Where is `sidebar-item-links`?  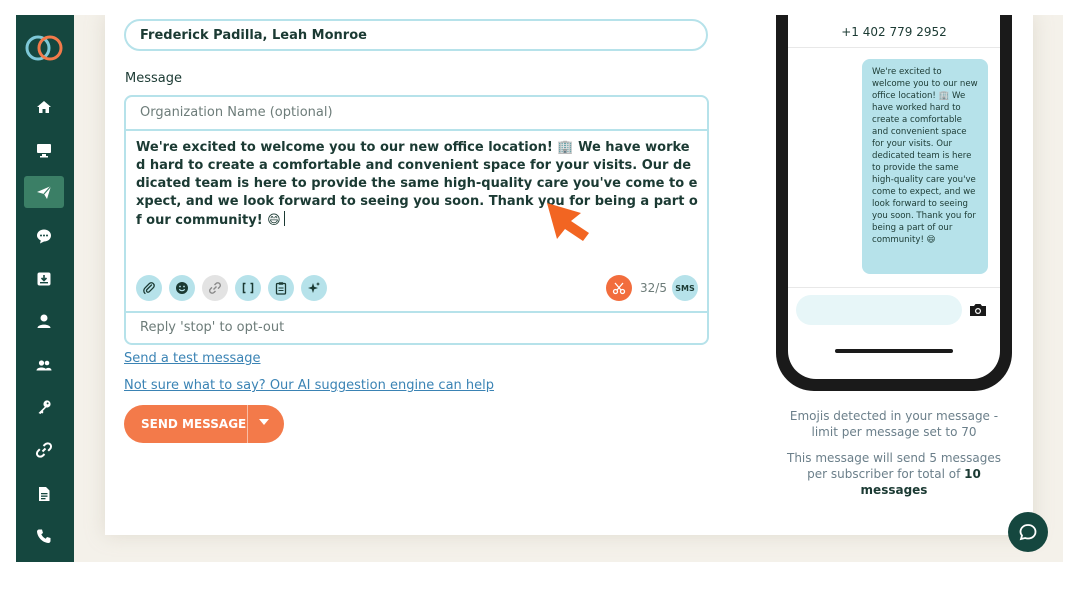 sidebar-item-links is located at coordinates (44, 450).